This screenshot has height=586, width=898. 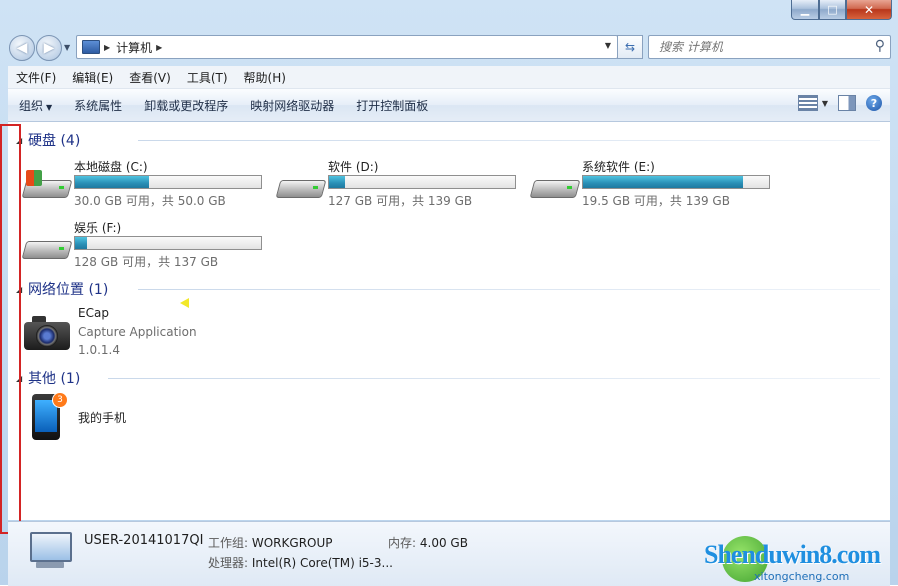 I want to click on drive-d: 软件 (D:) 127 GB 可用，共 139 GB, so click(x=396, y=186).